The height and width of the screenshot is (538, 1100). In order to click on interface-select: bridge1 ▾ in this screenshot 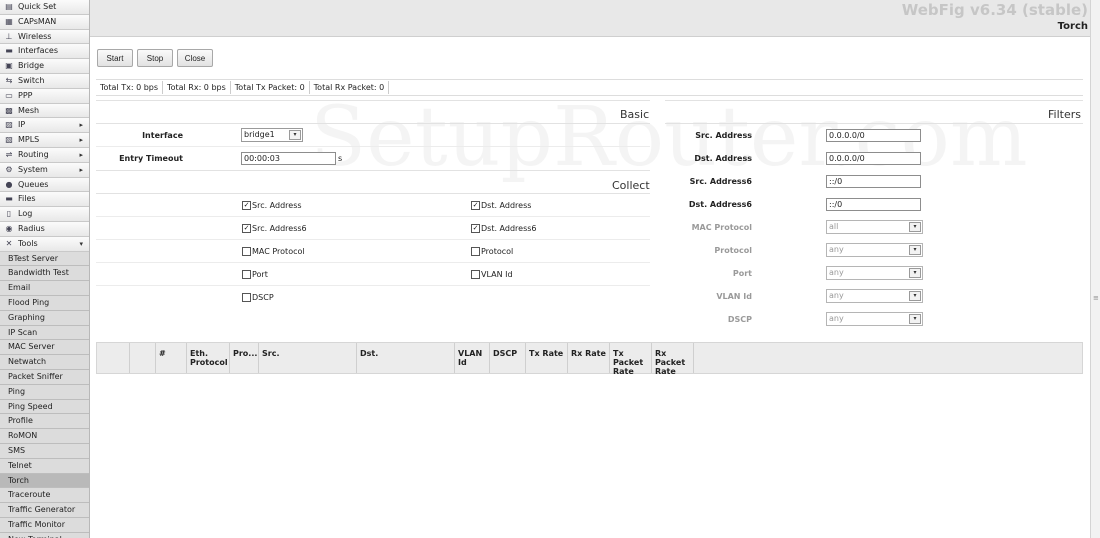, I will do `click(272, 135)`.